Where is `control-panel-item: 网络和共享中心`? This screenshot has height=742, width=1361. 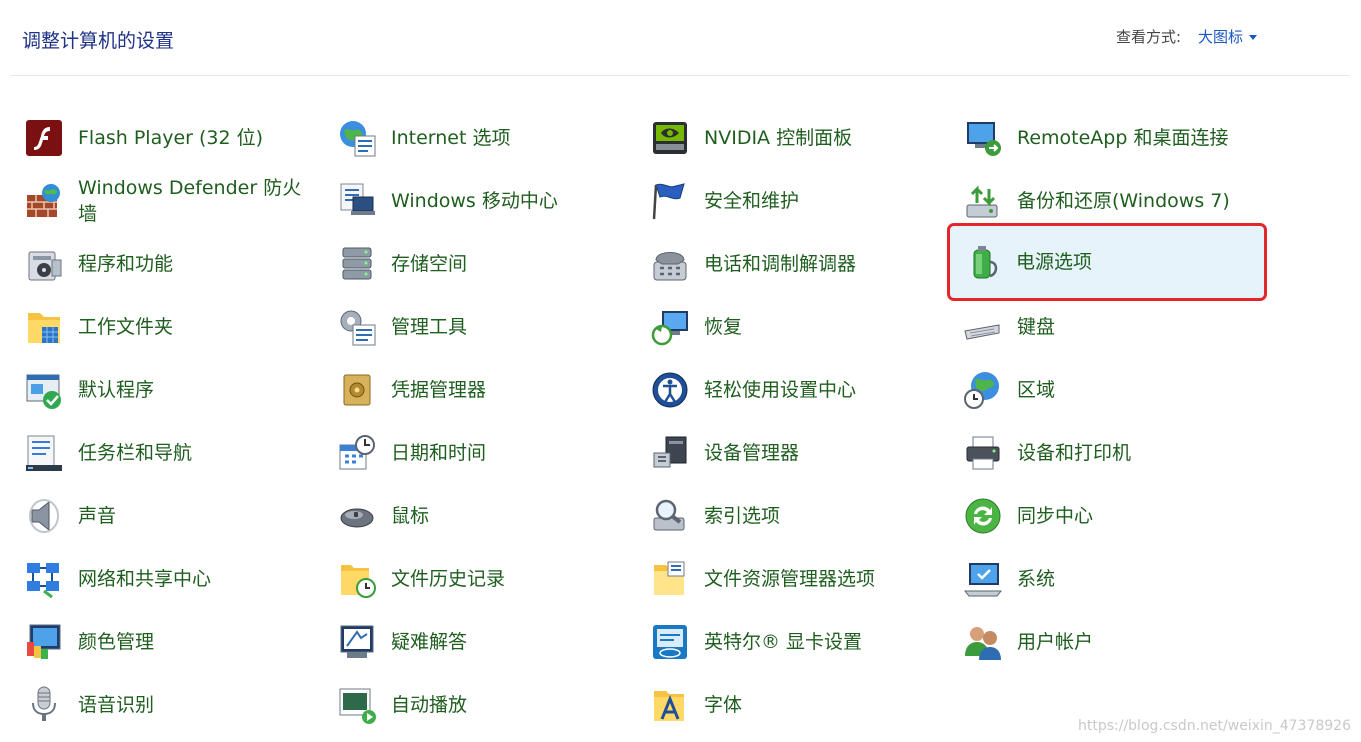
control-panel-item: 网络和共享中心 is located at coordinates (162, 579).